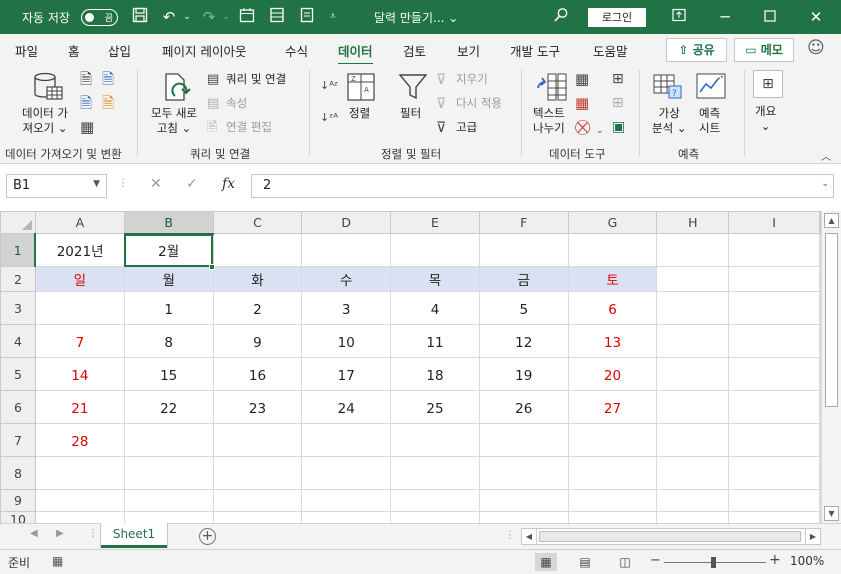  What do you see at coordinates (816, 17) in the screenshot?
I see `close-icon: ✕` at bounding box center [816, 17].